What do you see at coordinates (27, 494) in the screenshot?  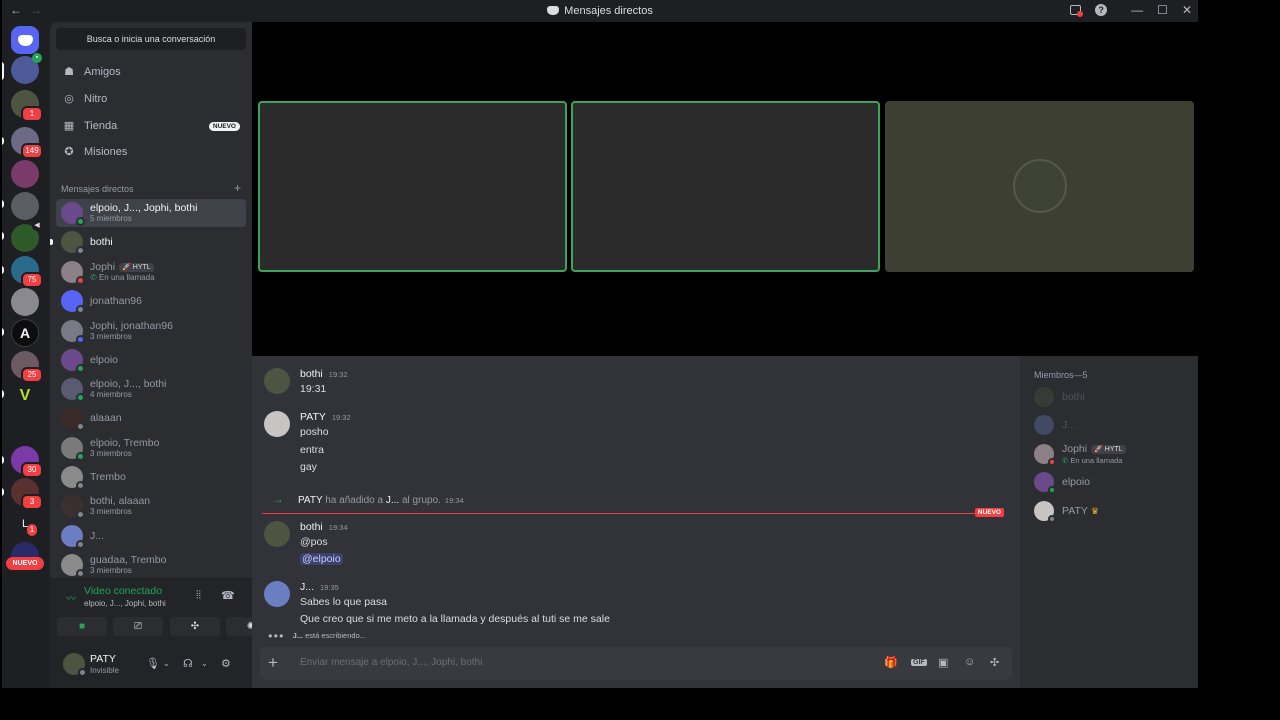 I see `server-icon: 3` at bounding box center [27, 494].